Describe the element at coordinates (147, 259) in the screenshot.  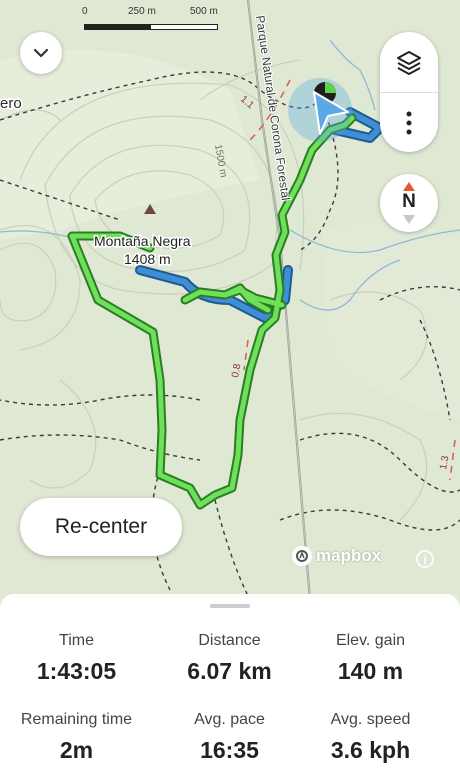
I see `peak-elevation-label: 1408 m` at that location.